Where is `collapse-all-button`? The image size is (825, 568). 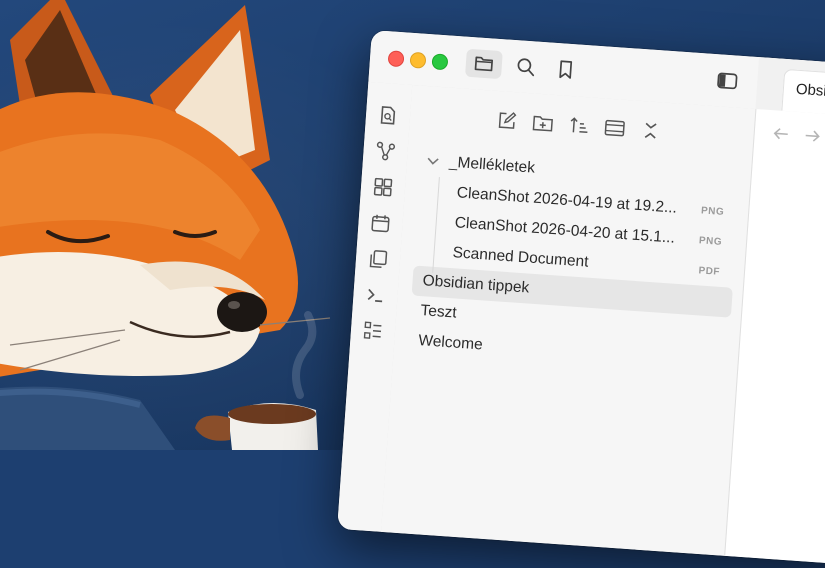
collapse-all-button is located at coordinates (651, 131).